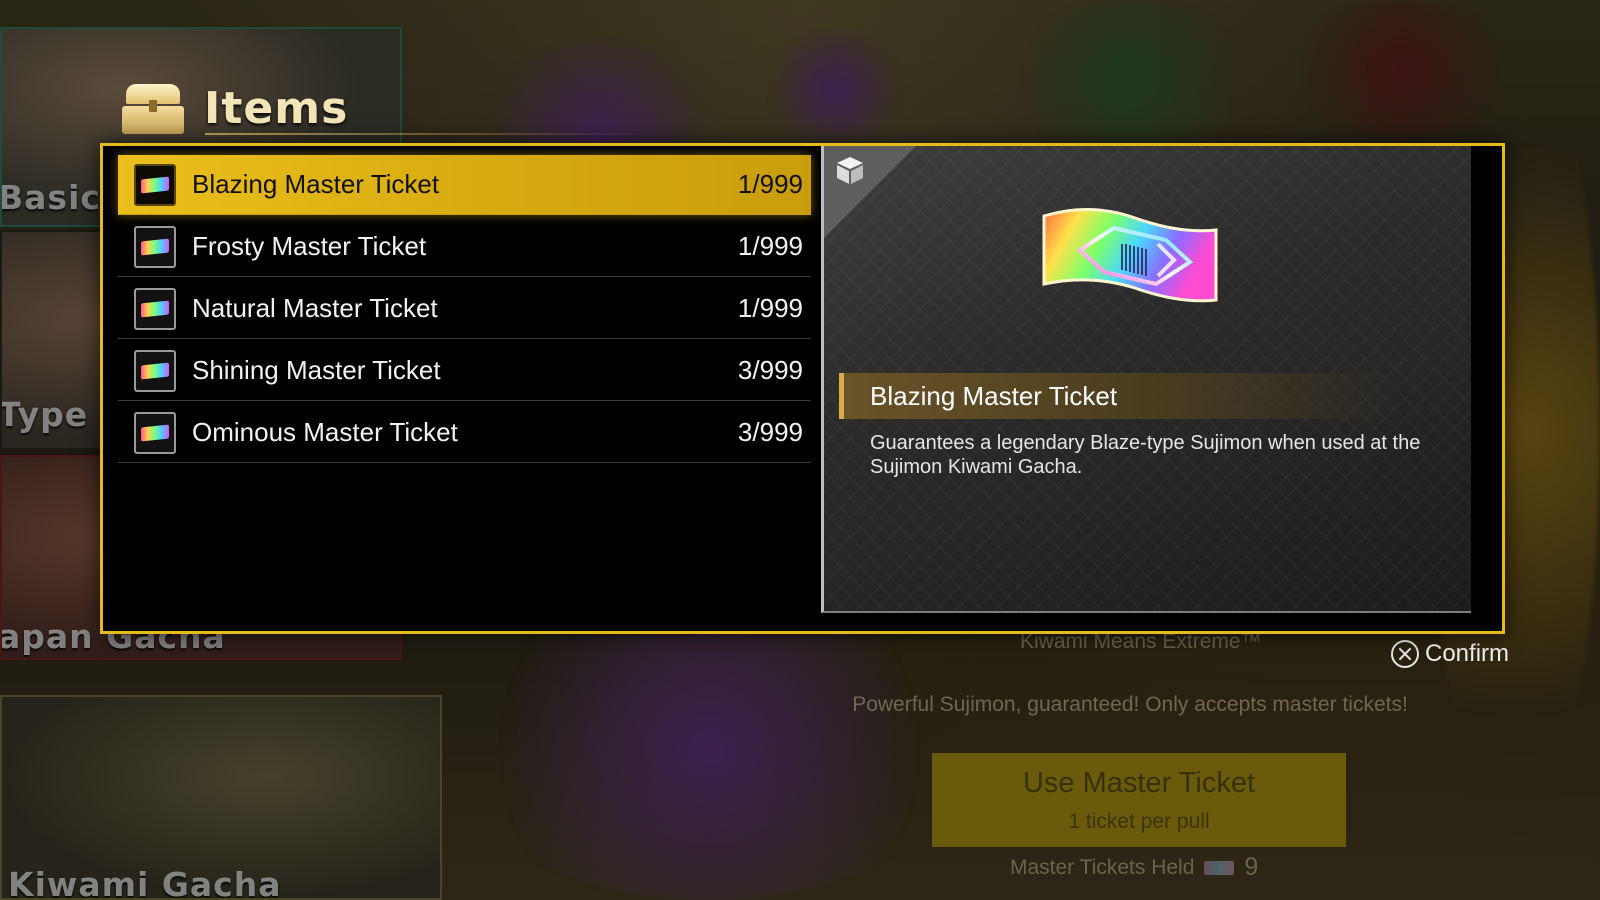 The image size is (1600, 900). What do you see at coordinates (316, 184) in the screenshot?
I see `item-name: Blazing Master Ticket` at bounding box center [316, 184].